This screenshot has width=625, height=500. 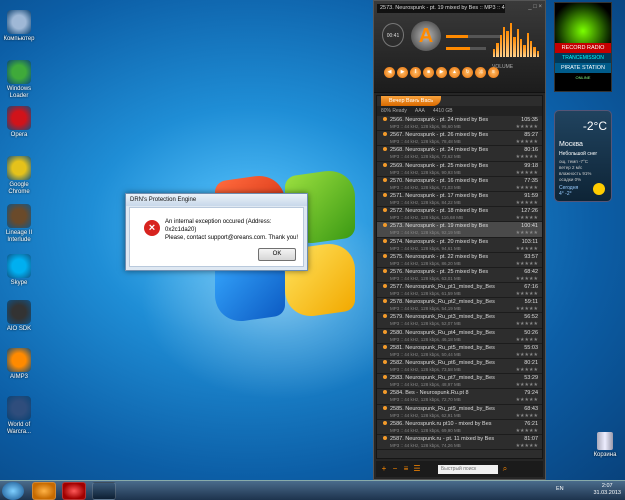 I want to click on quick-search-input: Быстрый поиск, so click(x=468, y=469).